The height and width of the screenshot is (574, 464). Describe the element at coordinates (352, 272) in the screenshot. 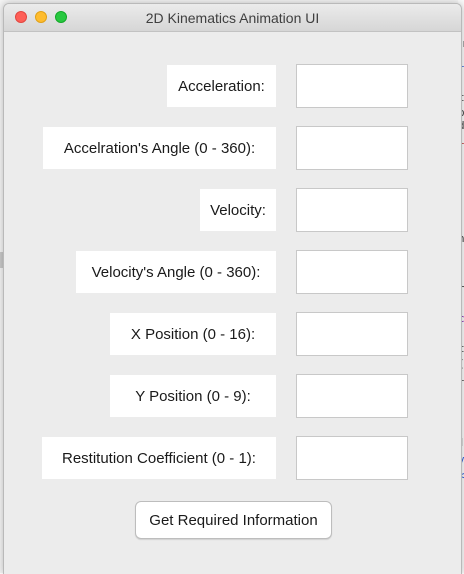

I see `velocity-angle-input` at that location.